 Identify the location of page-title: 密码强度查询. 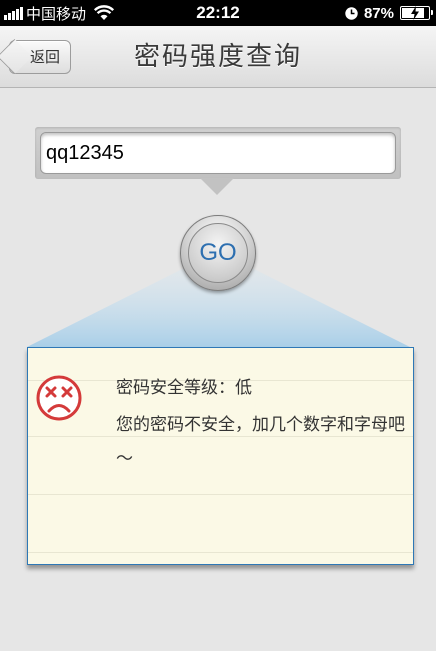
(217, 57).